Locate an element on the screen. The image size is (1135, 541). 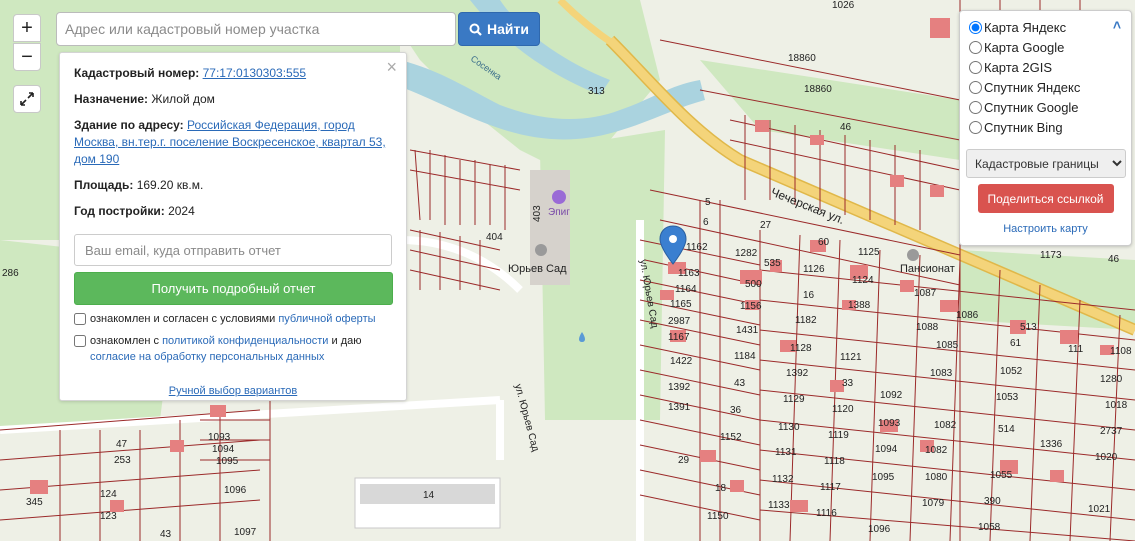
zoom-out-button: − is located at coordinates (27, 57).